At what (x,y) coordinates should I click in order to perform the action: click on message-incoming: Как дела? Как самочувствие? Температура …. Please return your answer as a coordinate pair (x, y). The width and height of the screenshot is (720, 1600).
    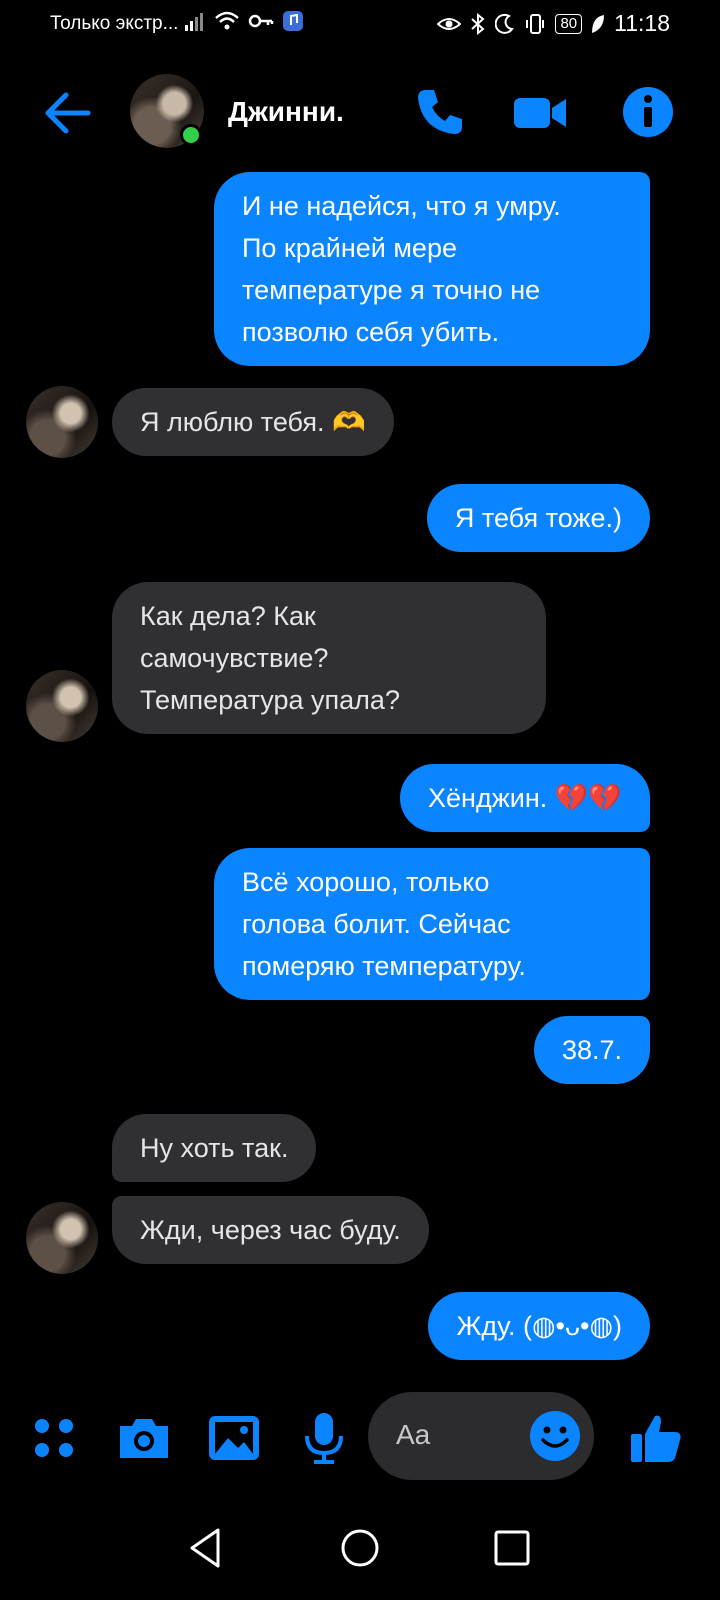
    Looking at the image, I should click on (329, 658).